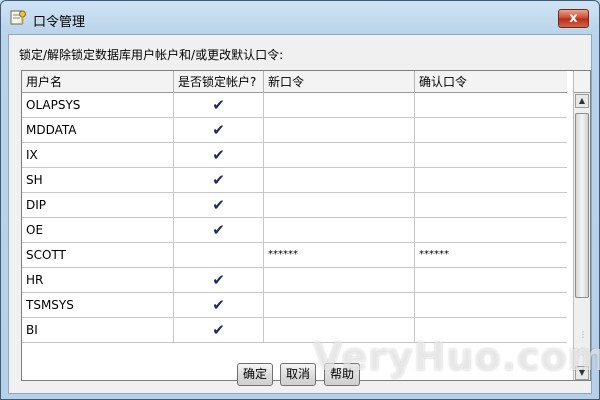 The image size is (600, 400). I want to click on new-password-field: ******, so click(339, 255).